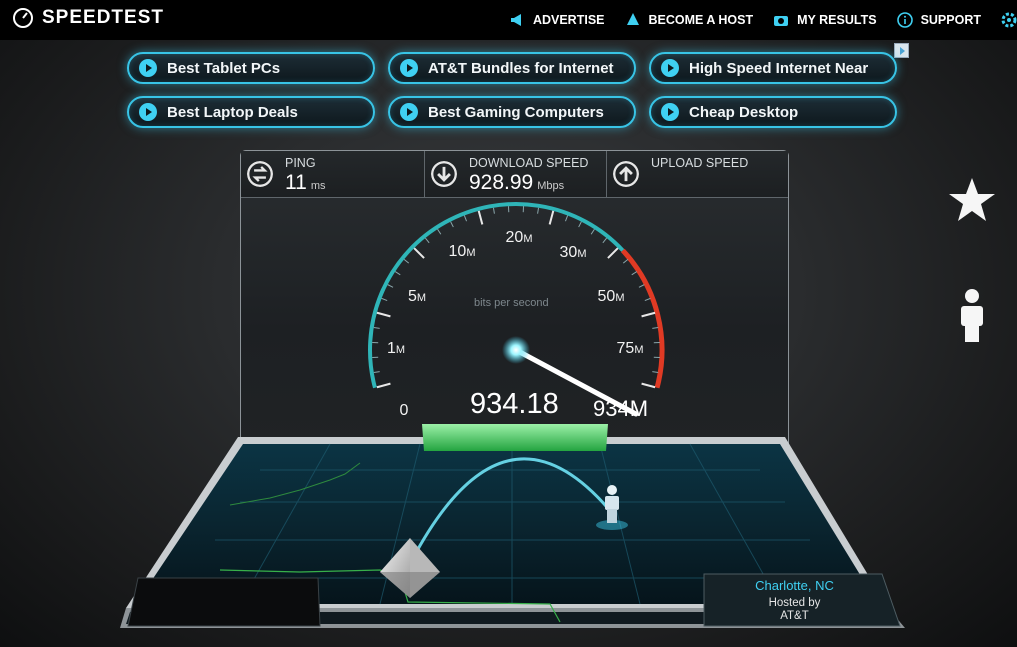  I want to click on server-info: Charlotte, NC Hosted by AT&T, so click(794, 600).